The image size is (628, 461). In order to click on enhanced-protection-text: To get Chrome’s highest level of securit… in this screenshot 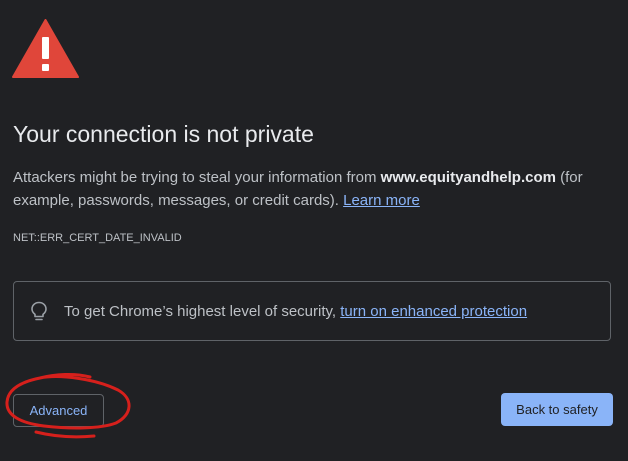, I will do `click(295, 311)`.